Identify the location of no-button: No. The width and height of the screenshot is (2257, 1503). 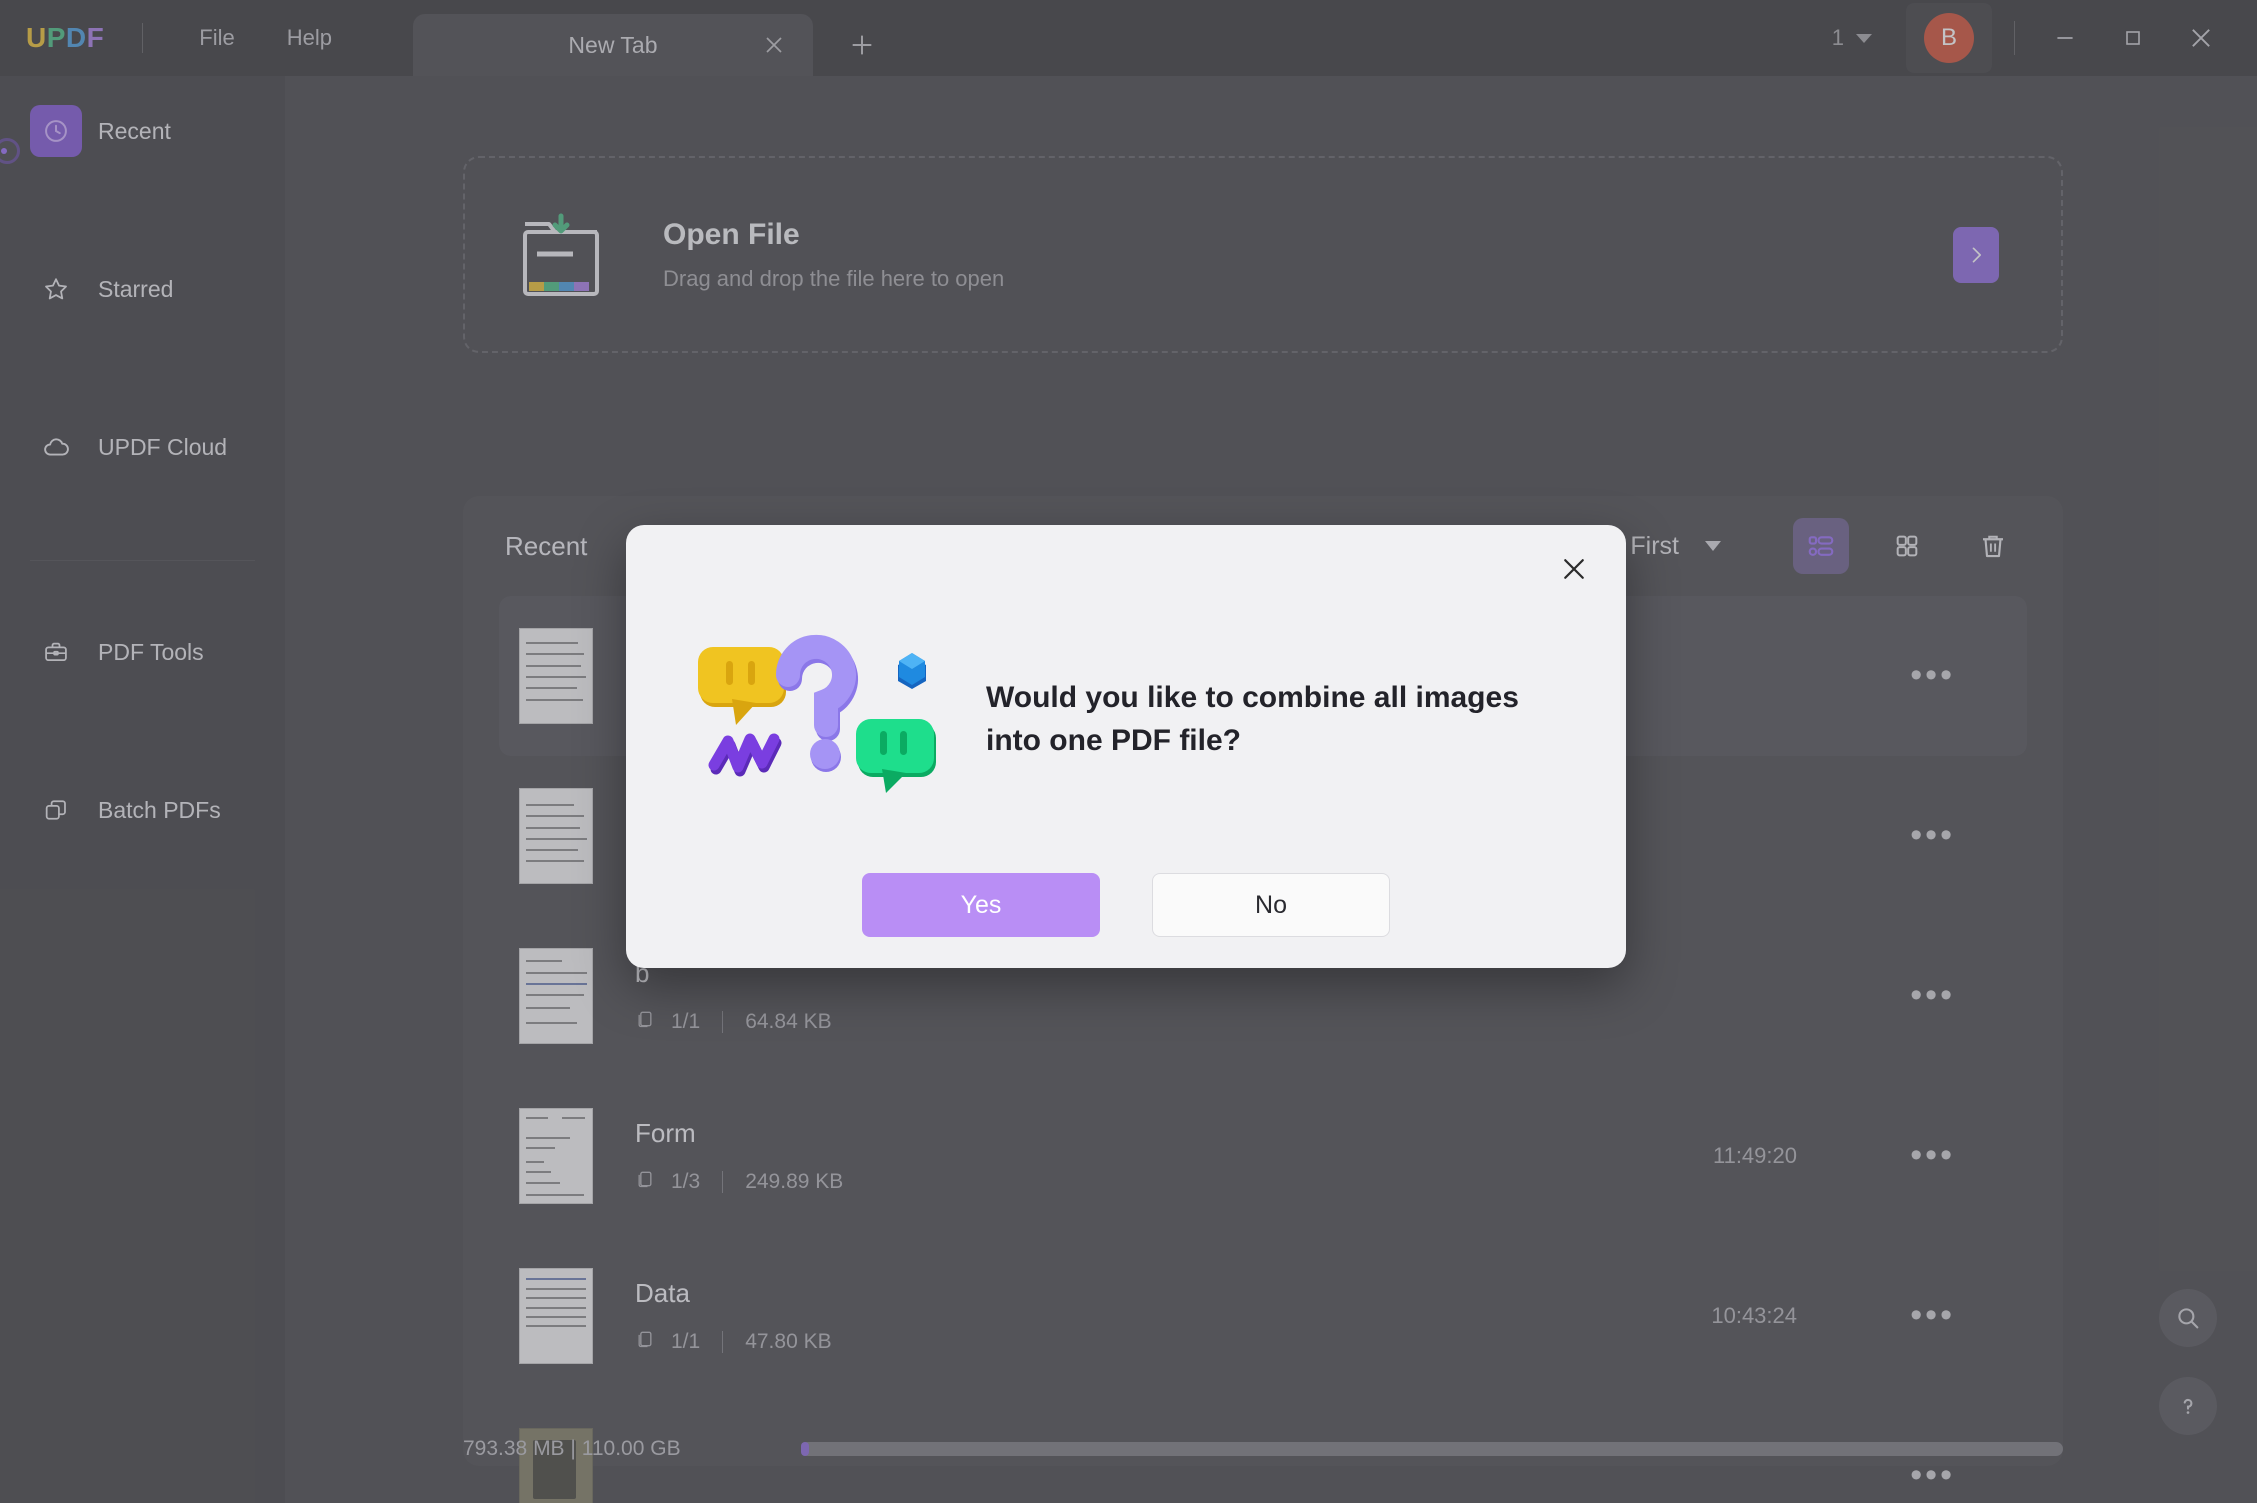
(1271, 905).